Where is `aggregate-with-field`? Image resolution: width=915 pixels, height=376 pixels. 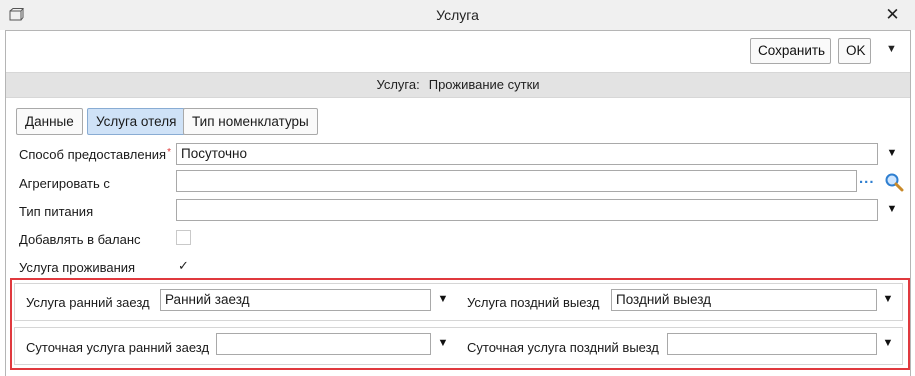
aggregate-with-field is located at coordinates (516, 181).